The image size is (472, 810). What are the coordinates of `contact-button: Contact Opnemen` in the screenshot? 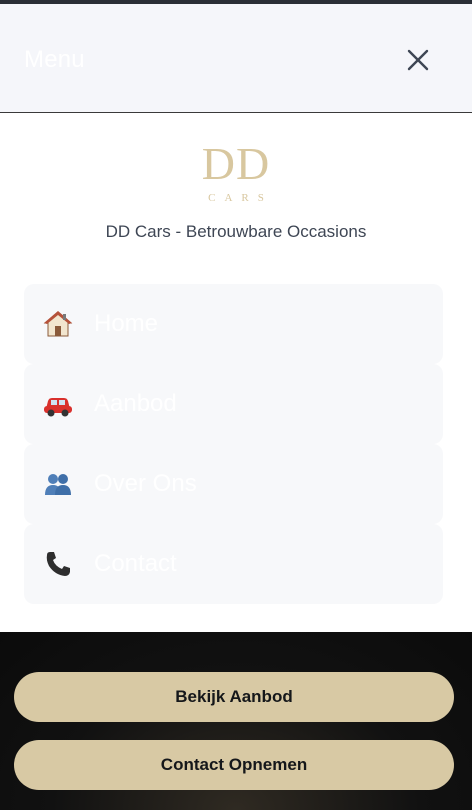 It's located at (234, 765).